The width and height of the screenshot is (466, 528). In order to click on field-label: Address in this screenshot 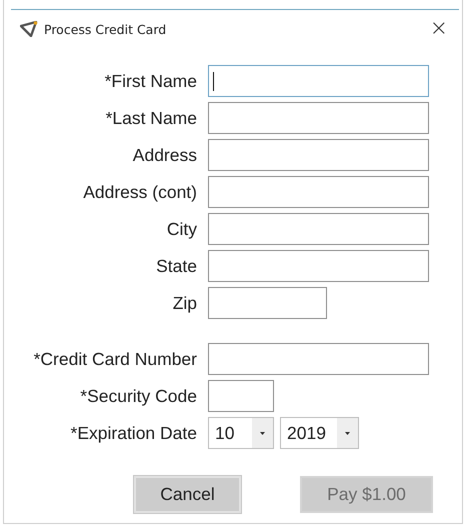, I will do `click(164, 155)`.